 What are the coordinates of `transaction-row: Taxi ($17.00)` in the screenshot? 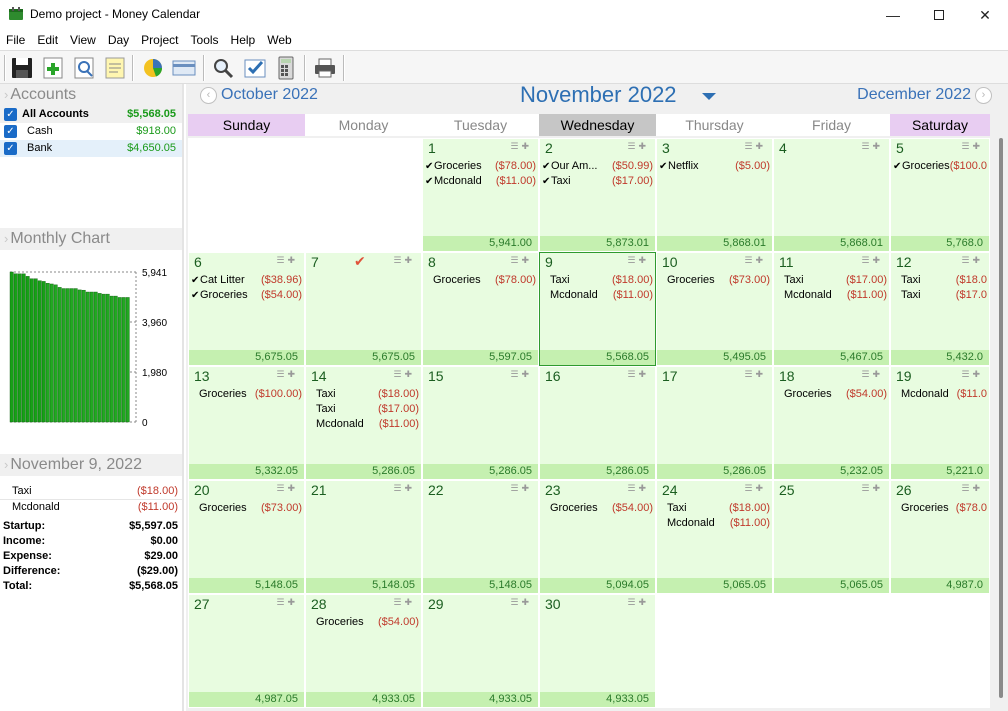 It's located at (831, 280).